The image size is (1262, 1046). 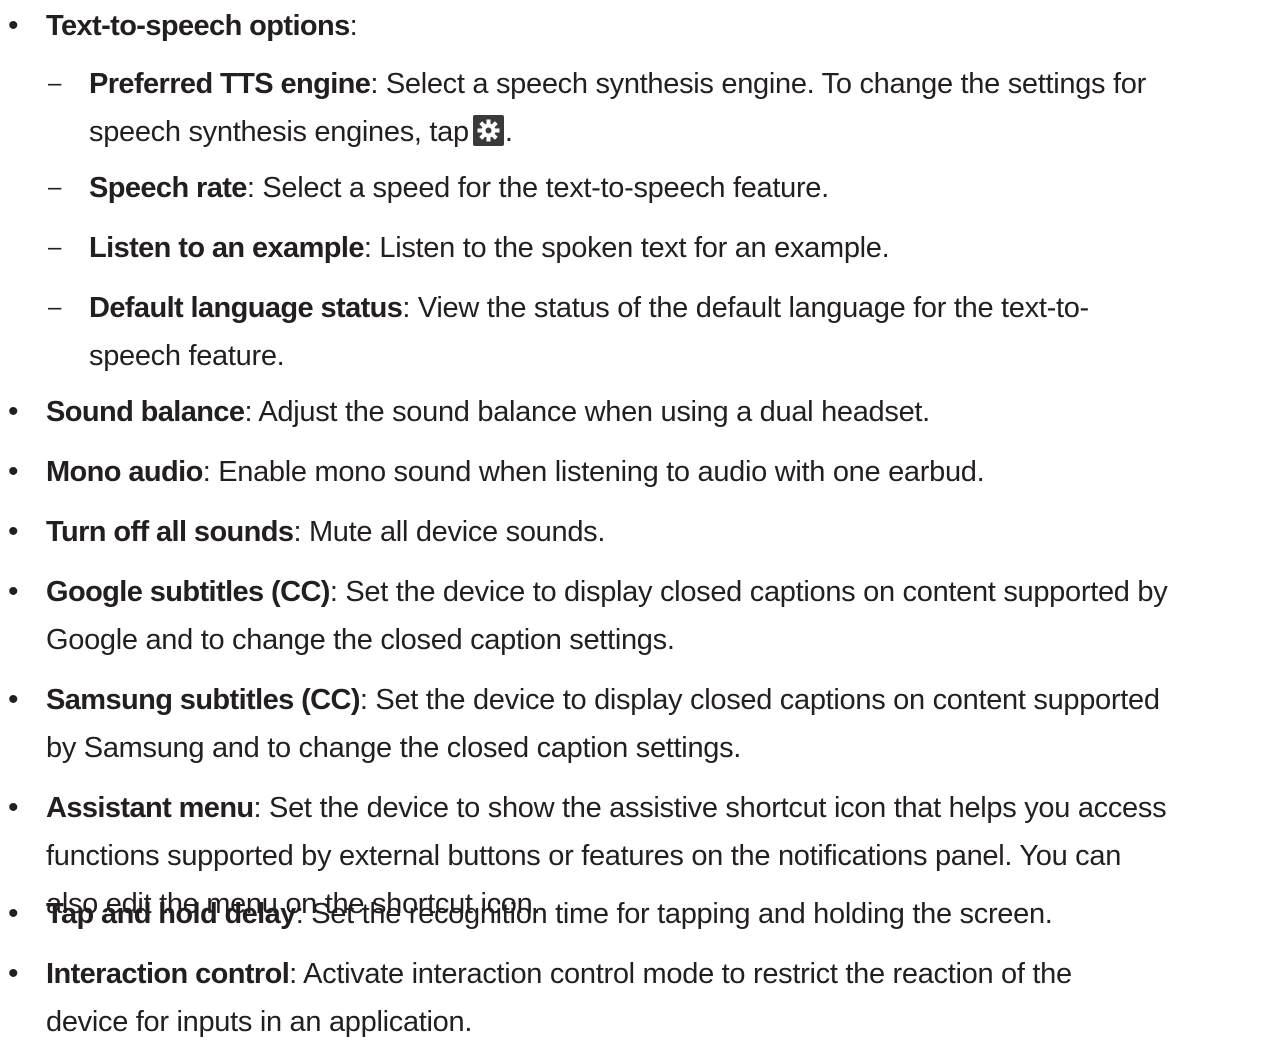 What do you see at coordinates (168, 974) in the screenshot?
I see `item-term: Interaction control` at bounding box center [168, 974].